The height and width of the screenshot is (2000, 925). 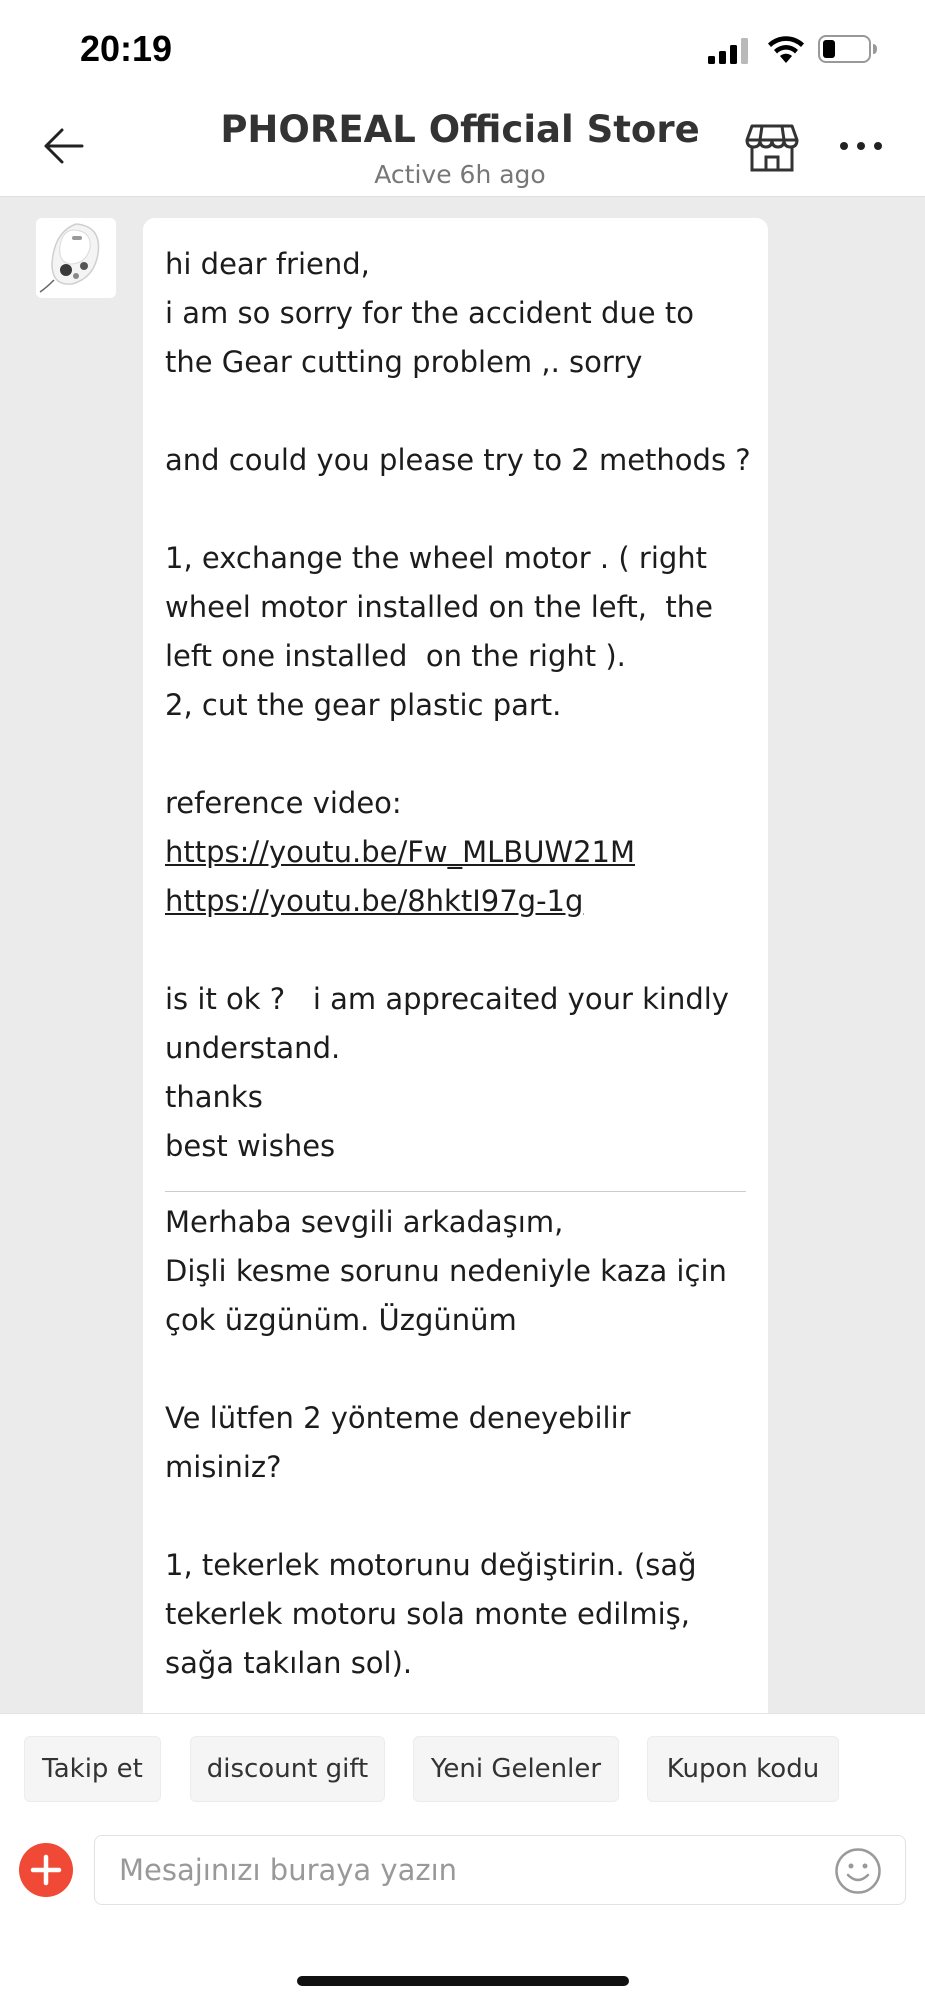 I want to click on message-line: understand., so click(x=253, y=1048).